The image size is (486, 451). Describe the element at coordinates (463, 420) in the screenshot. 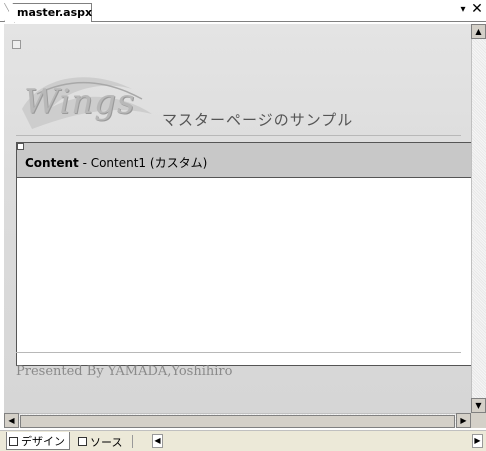

I see `scroll-right-button: ▶` at that location.